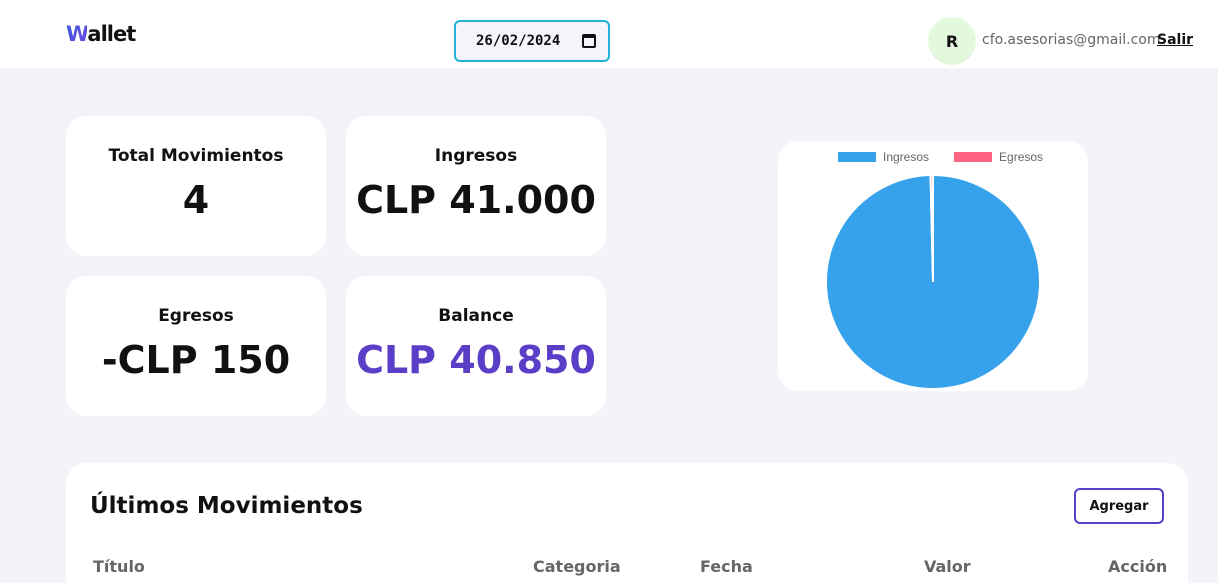 The image size is (1218, 583). Describe the element at coordinates (577, 566) in the screenshot. I see `column-header-category: Categoria` at that location.